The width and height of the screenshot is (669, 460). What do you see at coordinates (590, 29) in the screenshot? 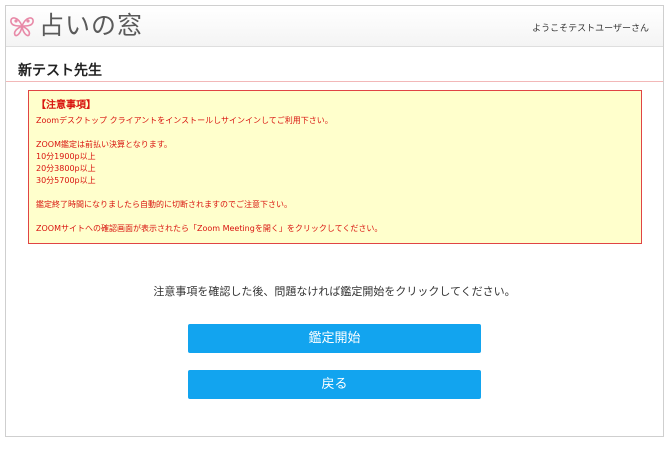
I see `welcome-message: ようこそテストユーザーさん` at bounding box center [590, 29].